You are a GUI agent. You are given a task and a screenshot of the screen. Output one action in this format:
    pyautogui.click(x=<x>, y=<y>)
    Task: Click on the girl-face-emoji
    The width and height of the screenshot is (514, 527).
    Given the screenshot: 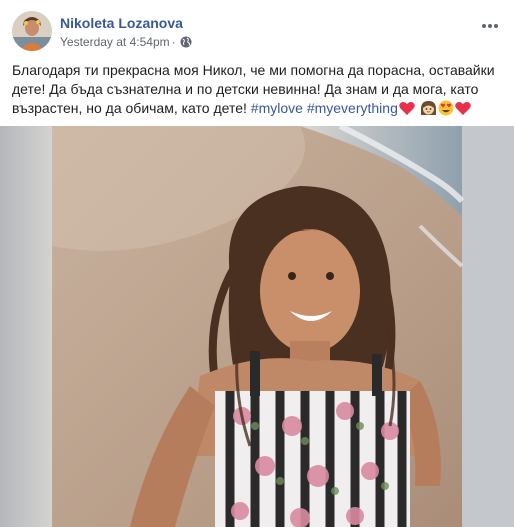 What is the action you would take?
    pyautogui.click(x=428, y=110)
    